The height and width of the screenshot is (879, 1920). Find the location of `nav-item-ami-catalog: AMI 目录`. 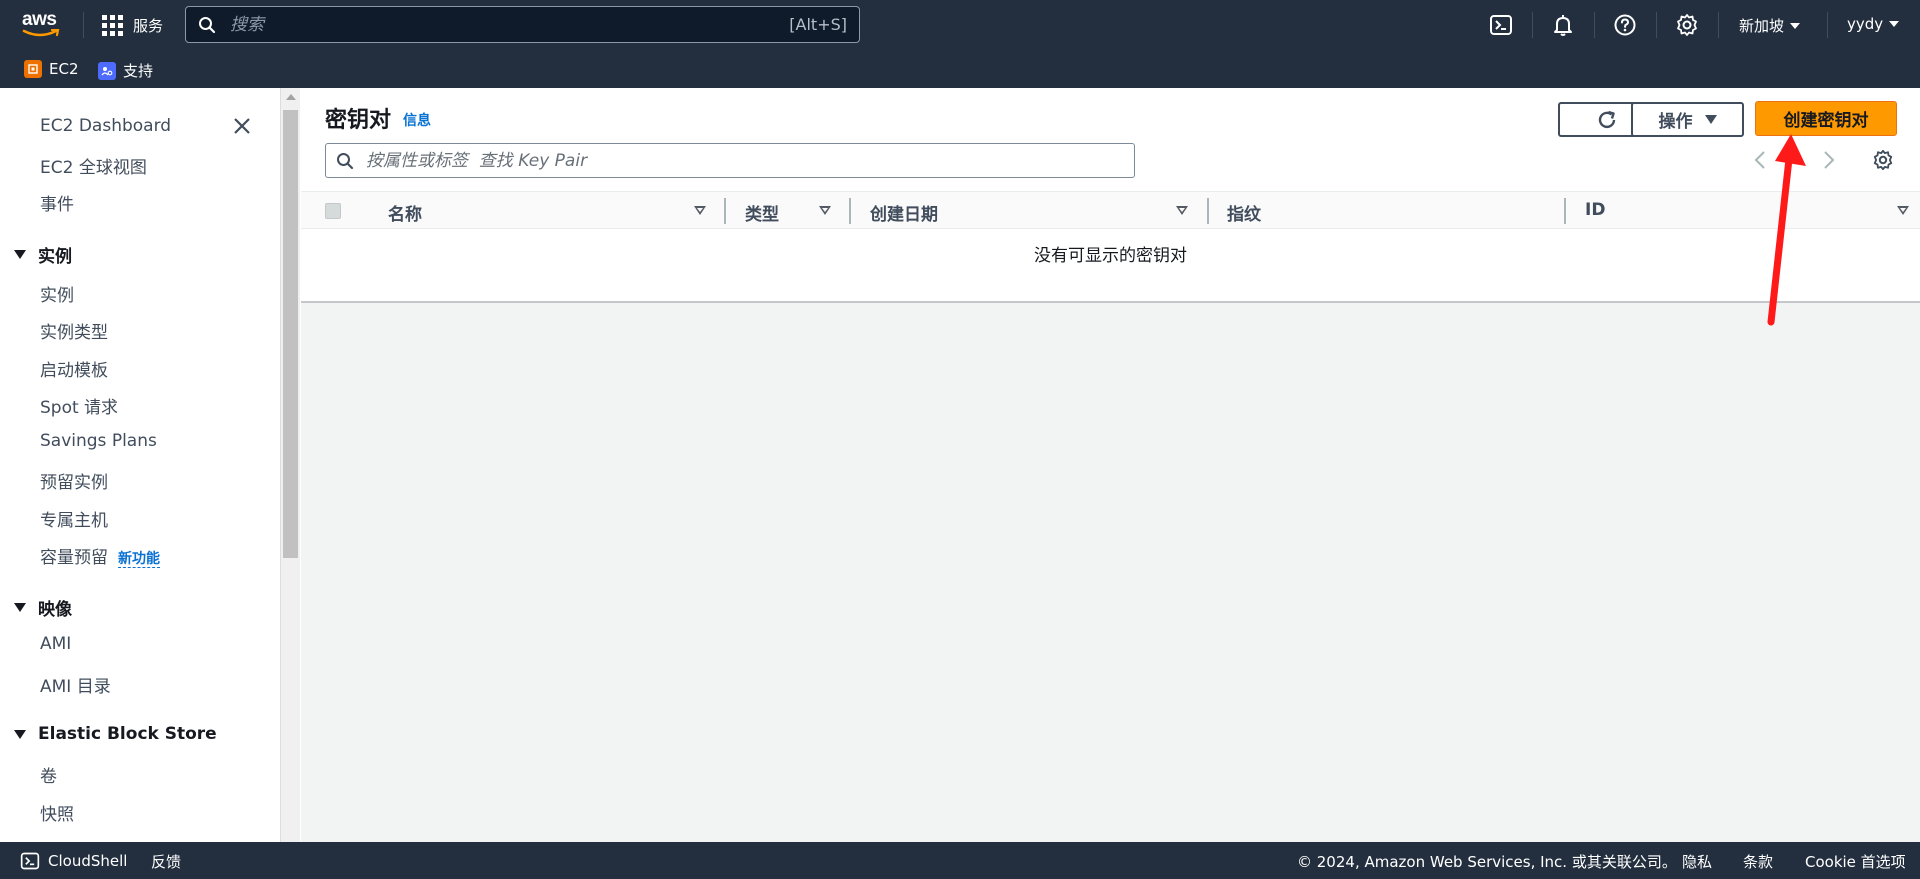

nav-item-ami-catalog: AMI 目录 is located at coordinates (75, 684).